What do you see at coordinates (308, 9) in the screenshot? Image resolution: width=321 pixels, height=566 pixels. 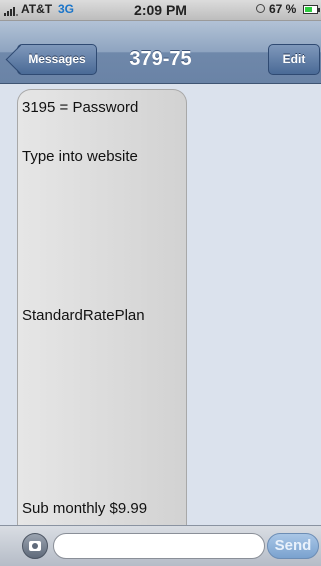 I see `battery-fill` at bounding box center [308, 9].